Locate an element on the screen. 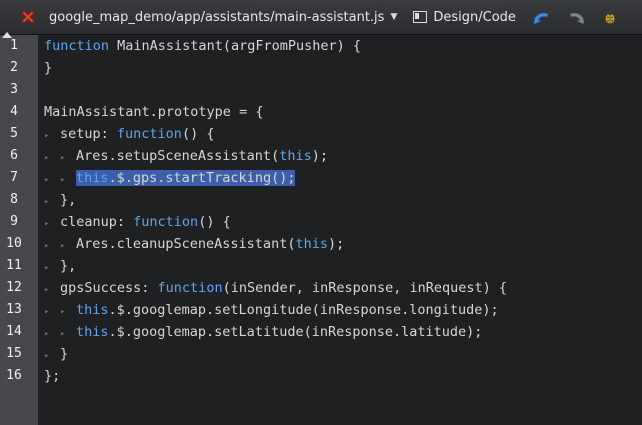 The height and width of the screenshot is (425, 642). code-text: cleanup: function() { is located at coordinates (145, 222).